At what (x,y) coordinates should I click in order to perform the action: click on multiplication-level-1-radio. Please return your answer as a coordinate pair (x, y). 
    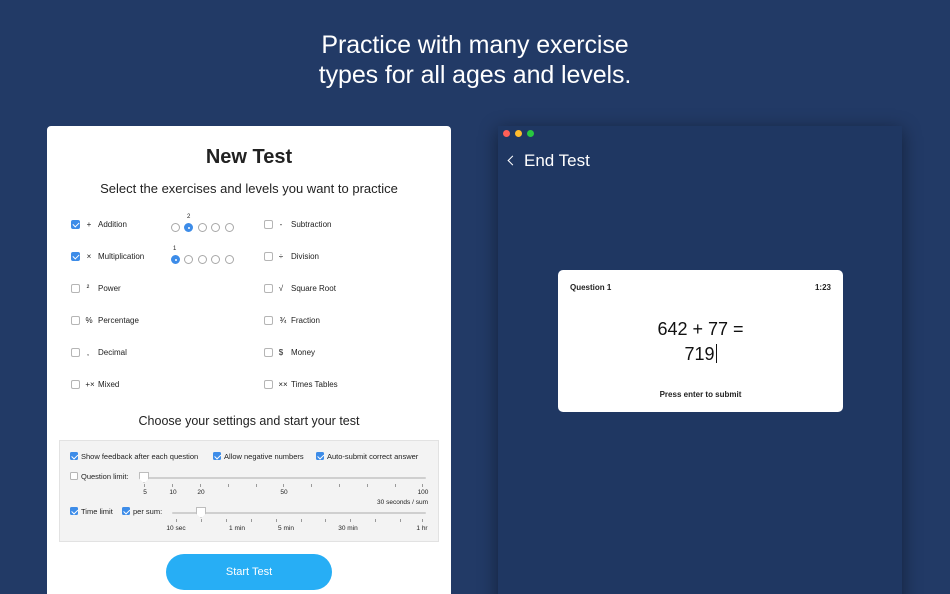
    Looking at the image, I should click on (175, 259).